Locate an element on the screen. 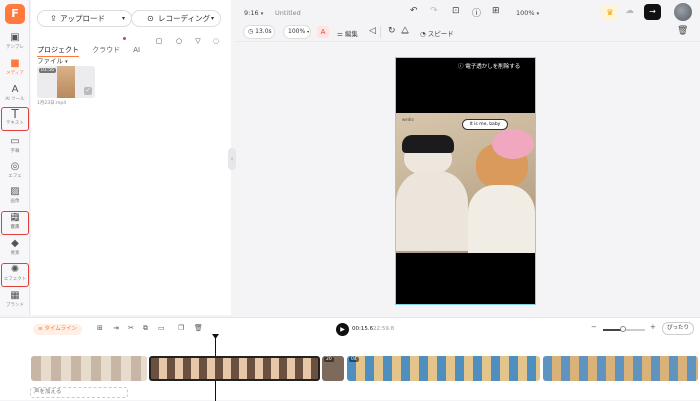 The image size is (700, 401). brand-icon: ▦ is located at coordinates (15, 295).